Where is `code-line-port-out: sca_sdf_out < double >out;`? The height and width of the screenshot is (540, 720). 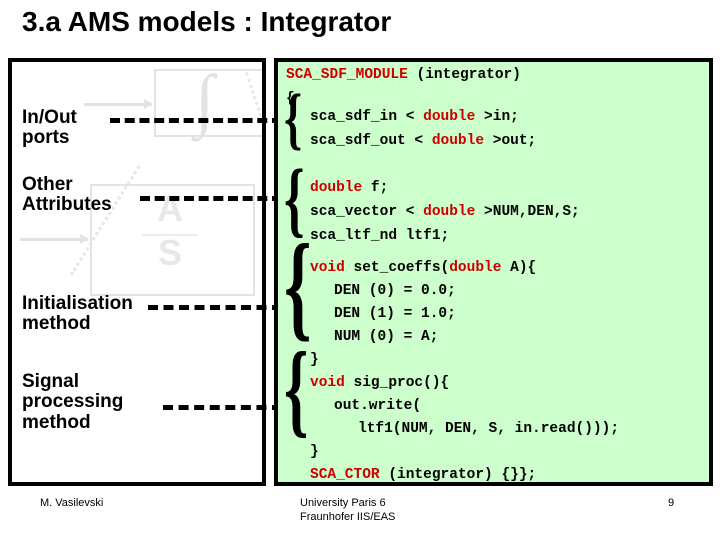 code-line-port-out: sca_sdf_out < double >out; is located at coordinates (423, 141).